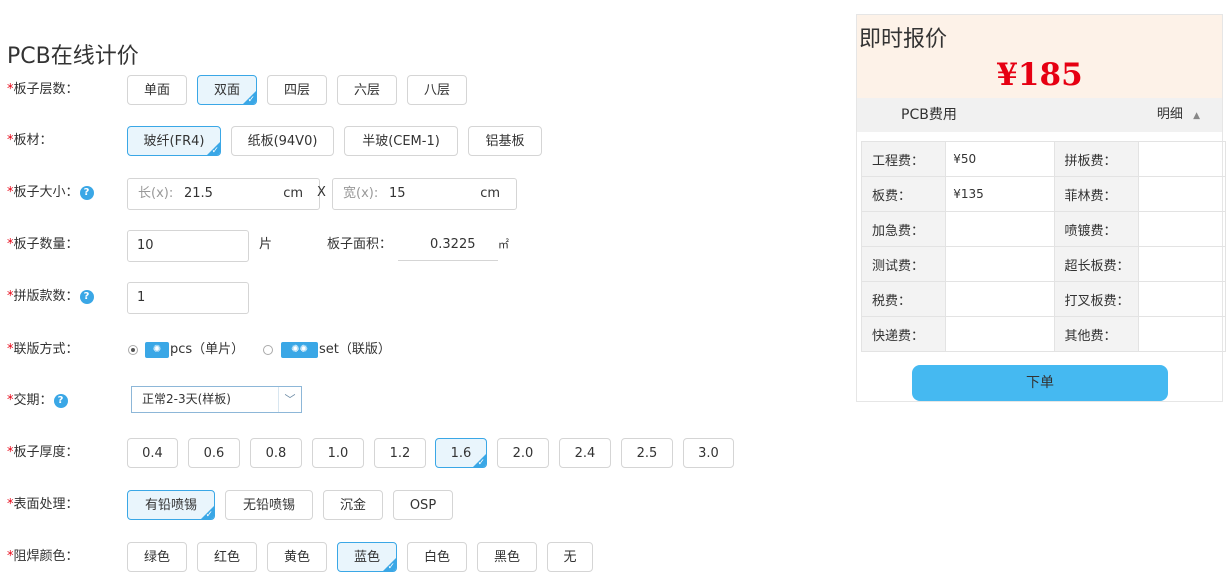  I want to click on length-value: 21.5, so click(198, 193).